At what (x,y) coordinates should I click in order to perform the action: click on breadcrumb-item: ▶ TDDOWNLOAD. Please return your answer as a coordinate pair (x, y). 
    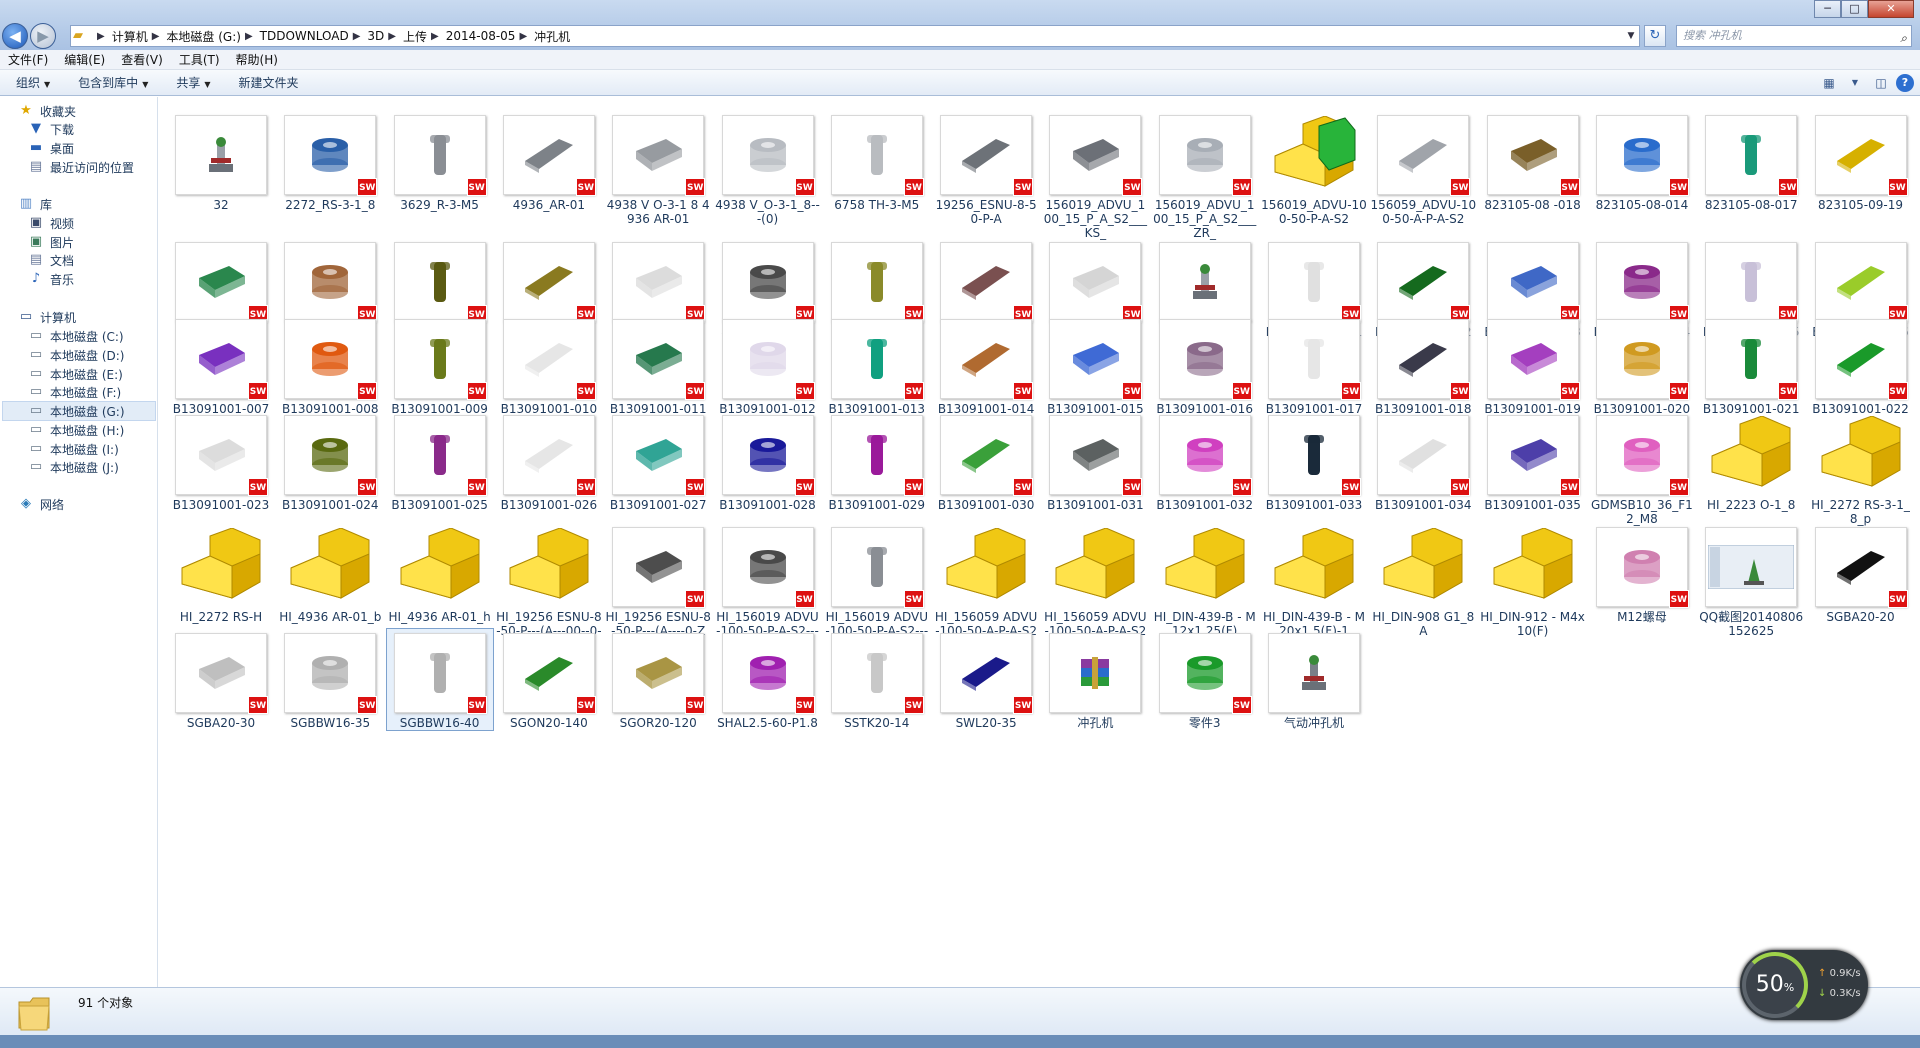
    Looking at the image, I should click on (295, 36).